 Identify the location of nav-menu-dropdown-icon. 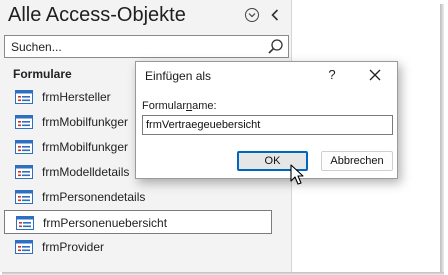
(252, 15).